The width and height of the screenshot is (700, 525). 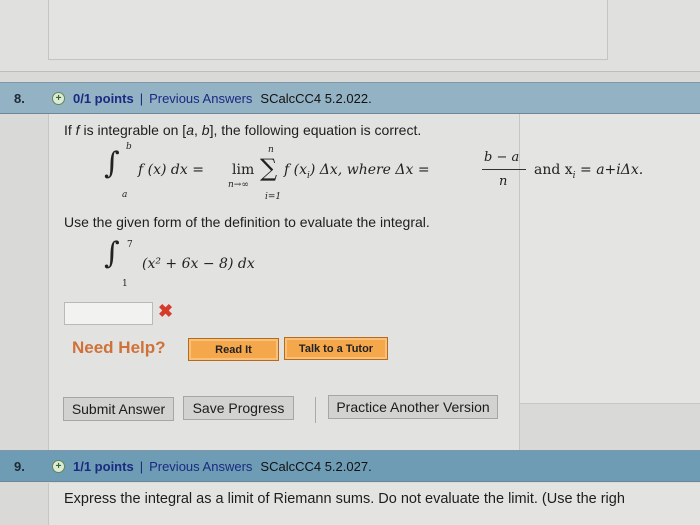 I want to click on int-lower: a, so click(x=125, y=195).